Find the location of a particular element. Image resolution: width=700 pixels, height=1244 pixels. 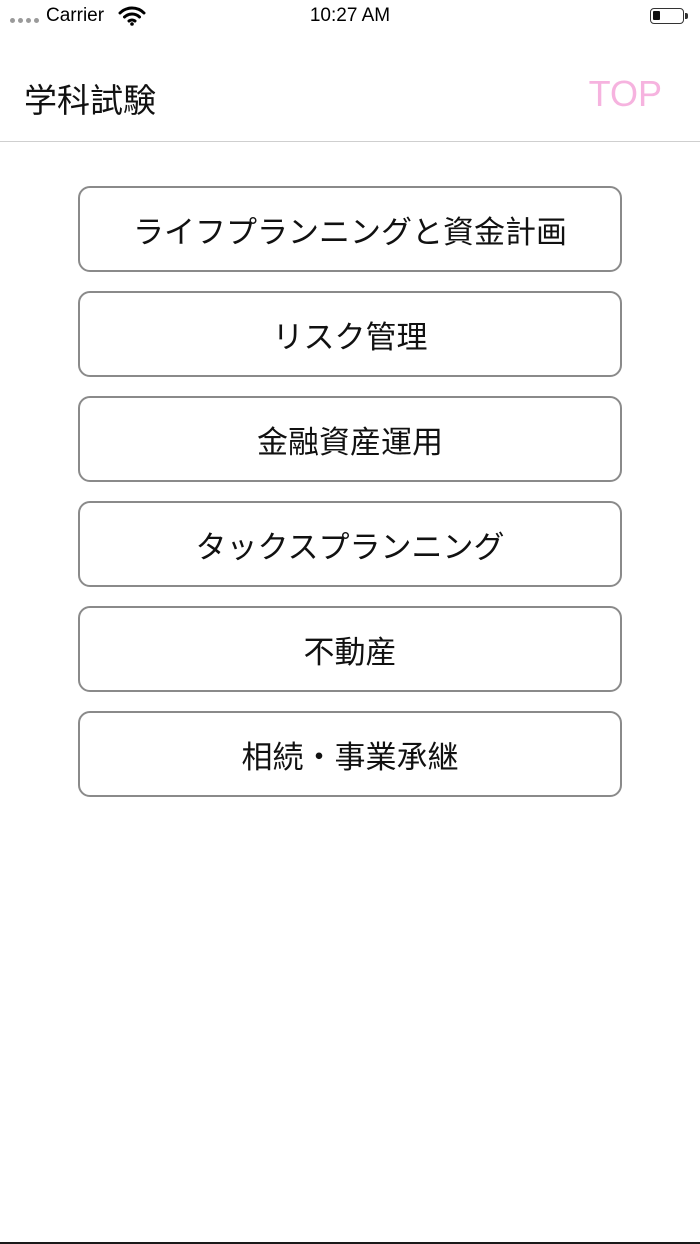

subject-button-risk-management: リスク管理 is located at coordinates (350, 334).